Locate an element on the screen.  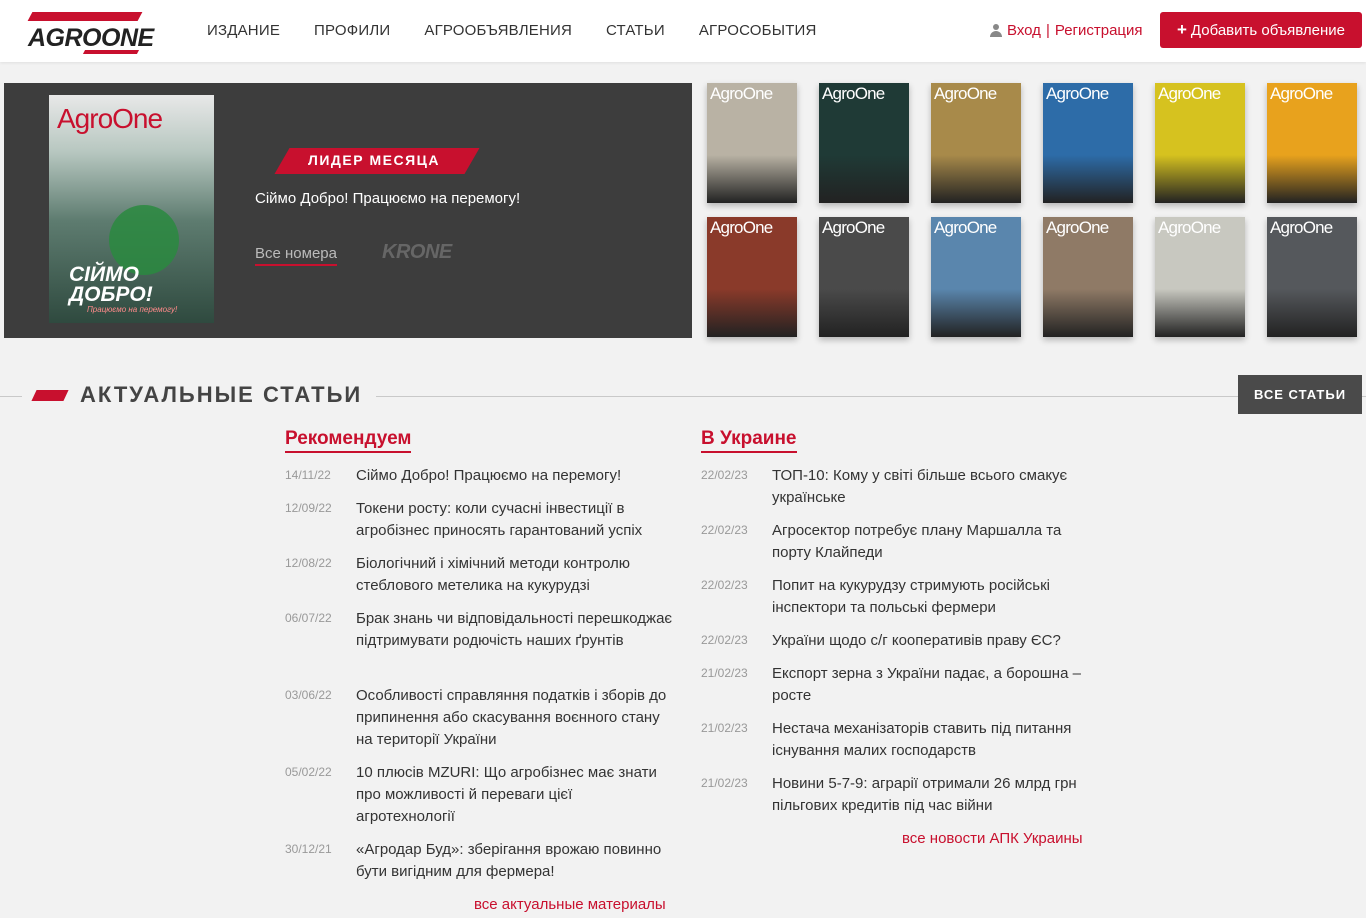
logo-word: AGROONE is located at coordinates (91, 38).